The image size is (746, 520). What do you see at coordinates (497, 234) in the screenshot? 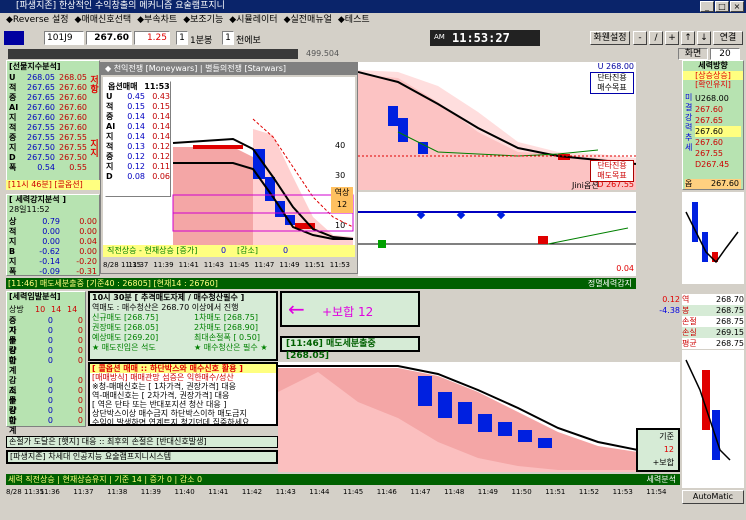
I see `indicator-chart: 0.04` at bounding box center [497, 234].